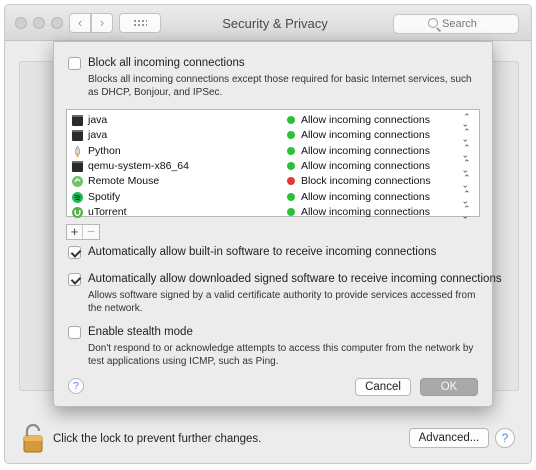 The height and width of the screenshot is (470, 536). Describe the element at coordinates (505, 438) in the screenshot. I see `help-button: ?` at that location.